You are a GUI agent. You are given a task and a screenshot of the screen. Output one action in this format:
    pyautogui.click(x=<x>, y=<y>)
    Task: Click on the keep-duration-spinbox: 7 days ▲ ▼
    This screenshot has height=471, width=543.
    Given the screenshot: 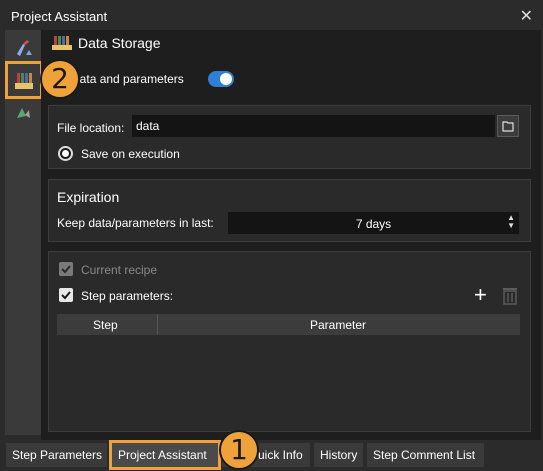 What is the action you would take?
    pyautogui.click(x=373, y=223)
    